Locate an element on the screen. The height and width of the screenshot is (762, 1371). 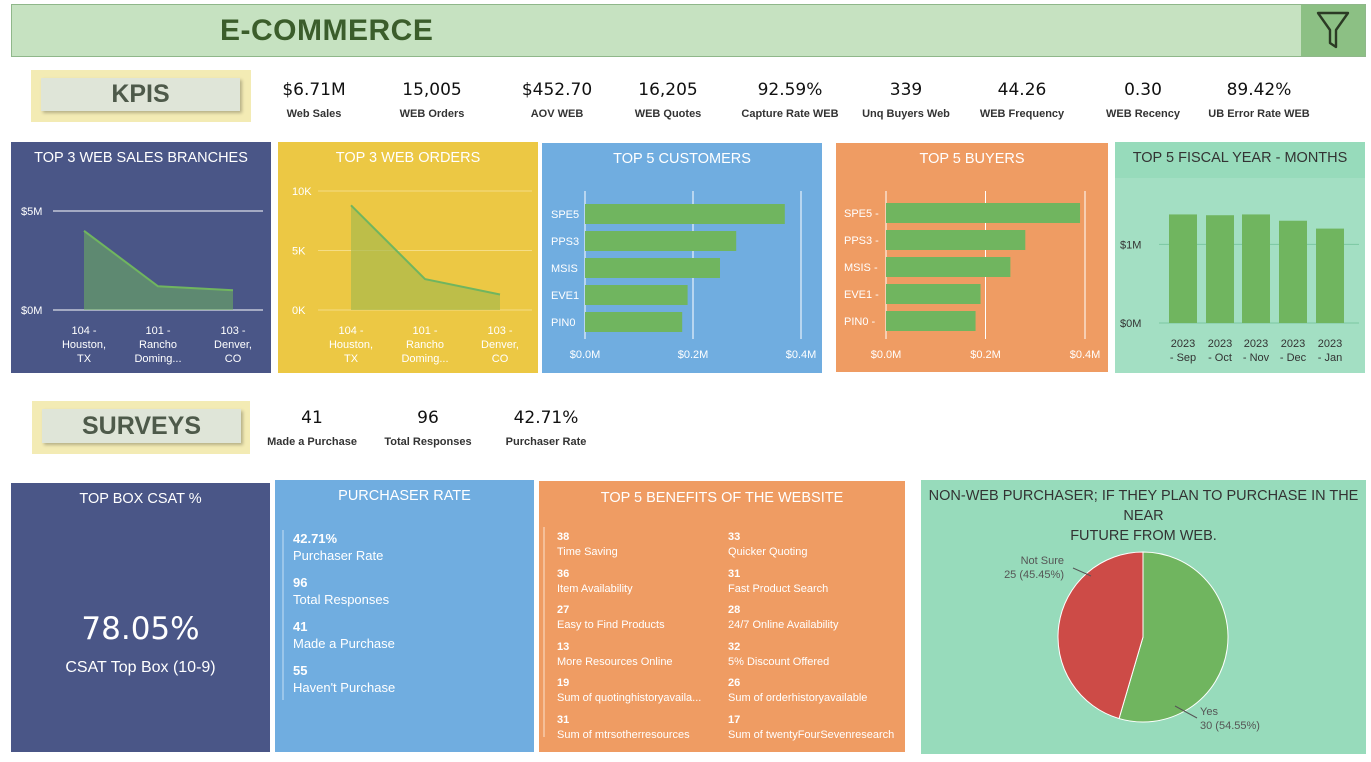
y-tick-label: PIN0 is located at coordinates (563, 323).